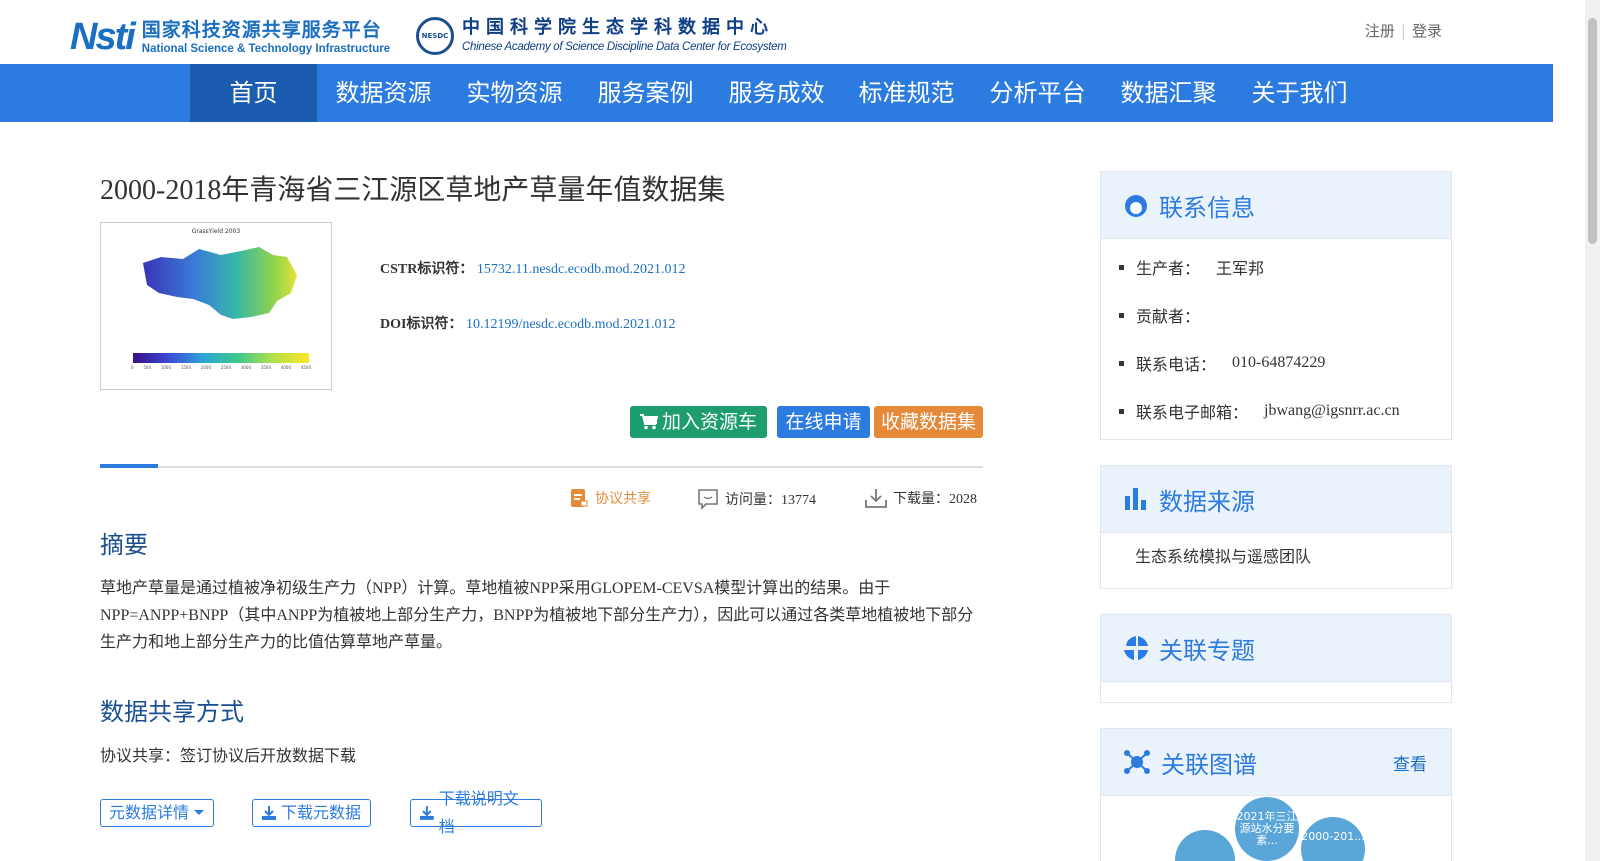 This screenshot has height=861, width=1600. I want to click on graph-panel-header: 关联图谱 查看, so click(1276, 762).